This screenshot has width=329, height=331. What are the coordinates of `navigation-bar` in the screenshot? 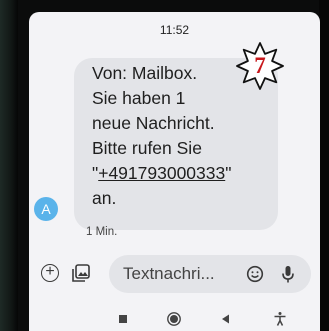 It's located at (174, 319).